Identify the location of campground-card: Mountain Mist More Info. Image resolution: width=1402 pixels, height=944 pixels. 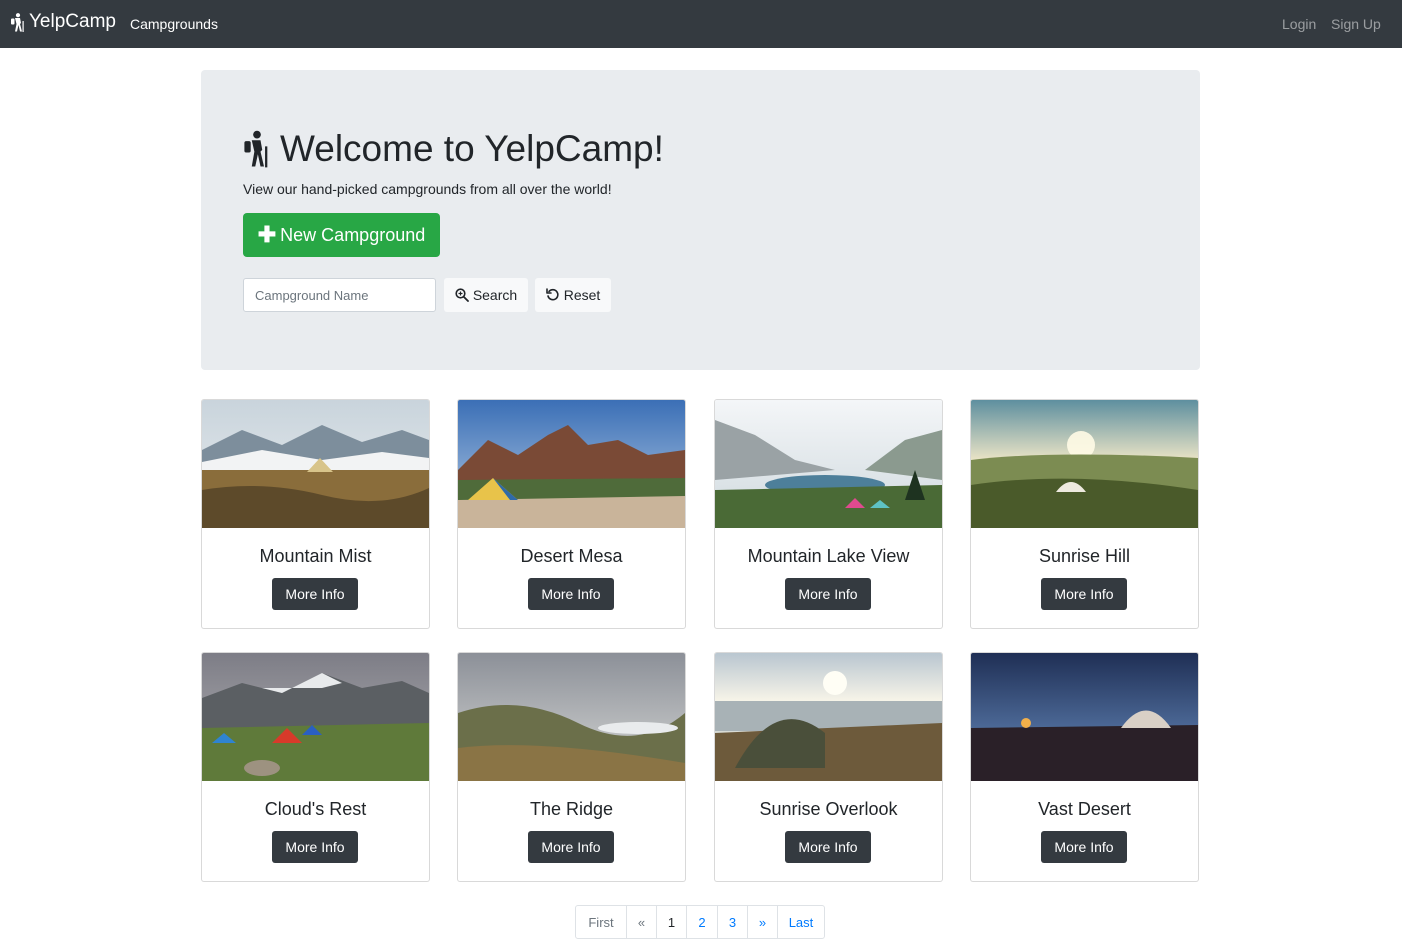
(315, 514).